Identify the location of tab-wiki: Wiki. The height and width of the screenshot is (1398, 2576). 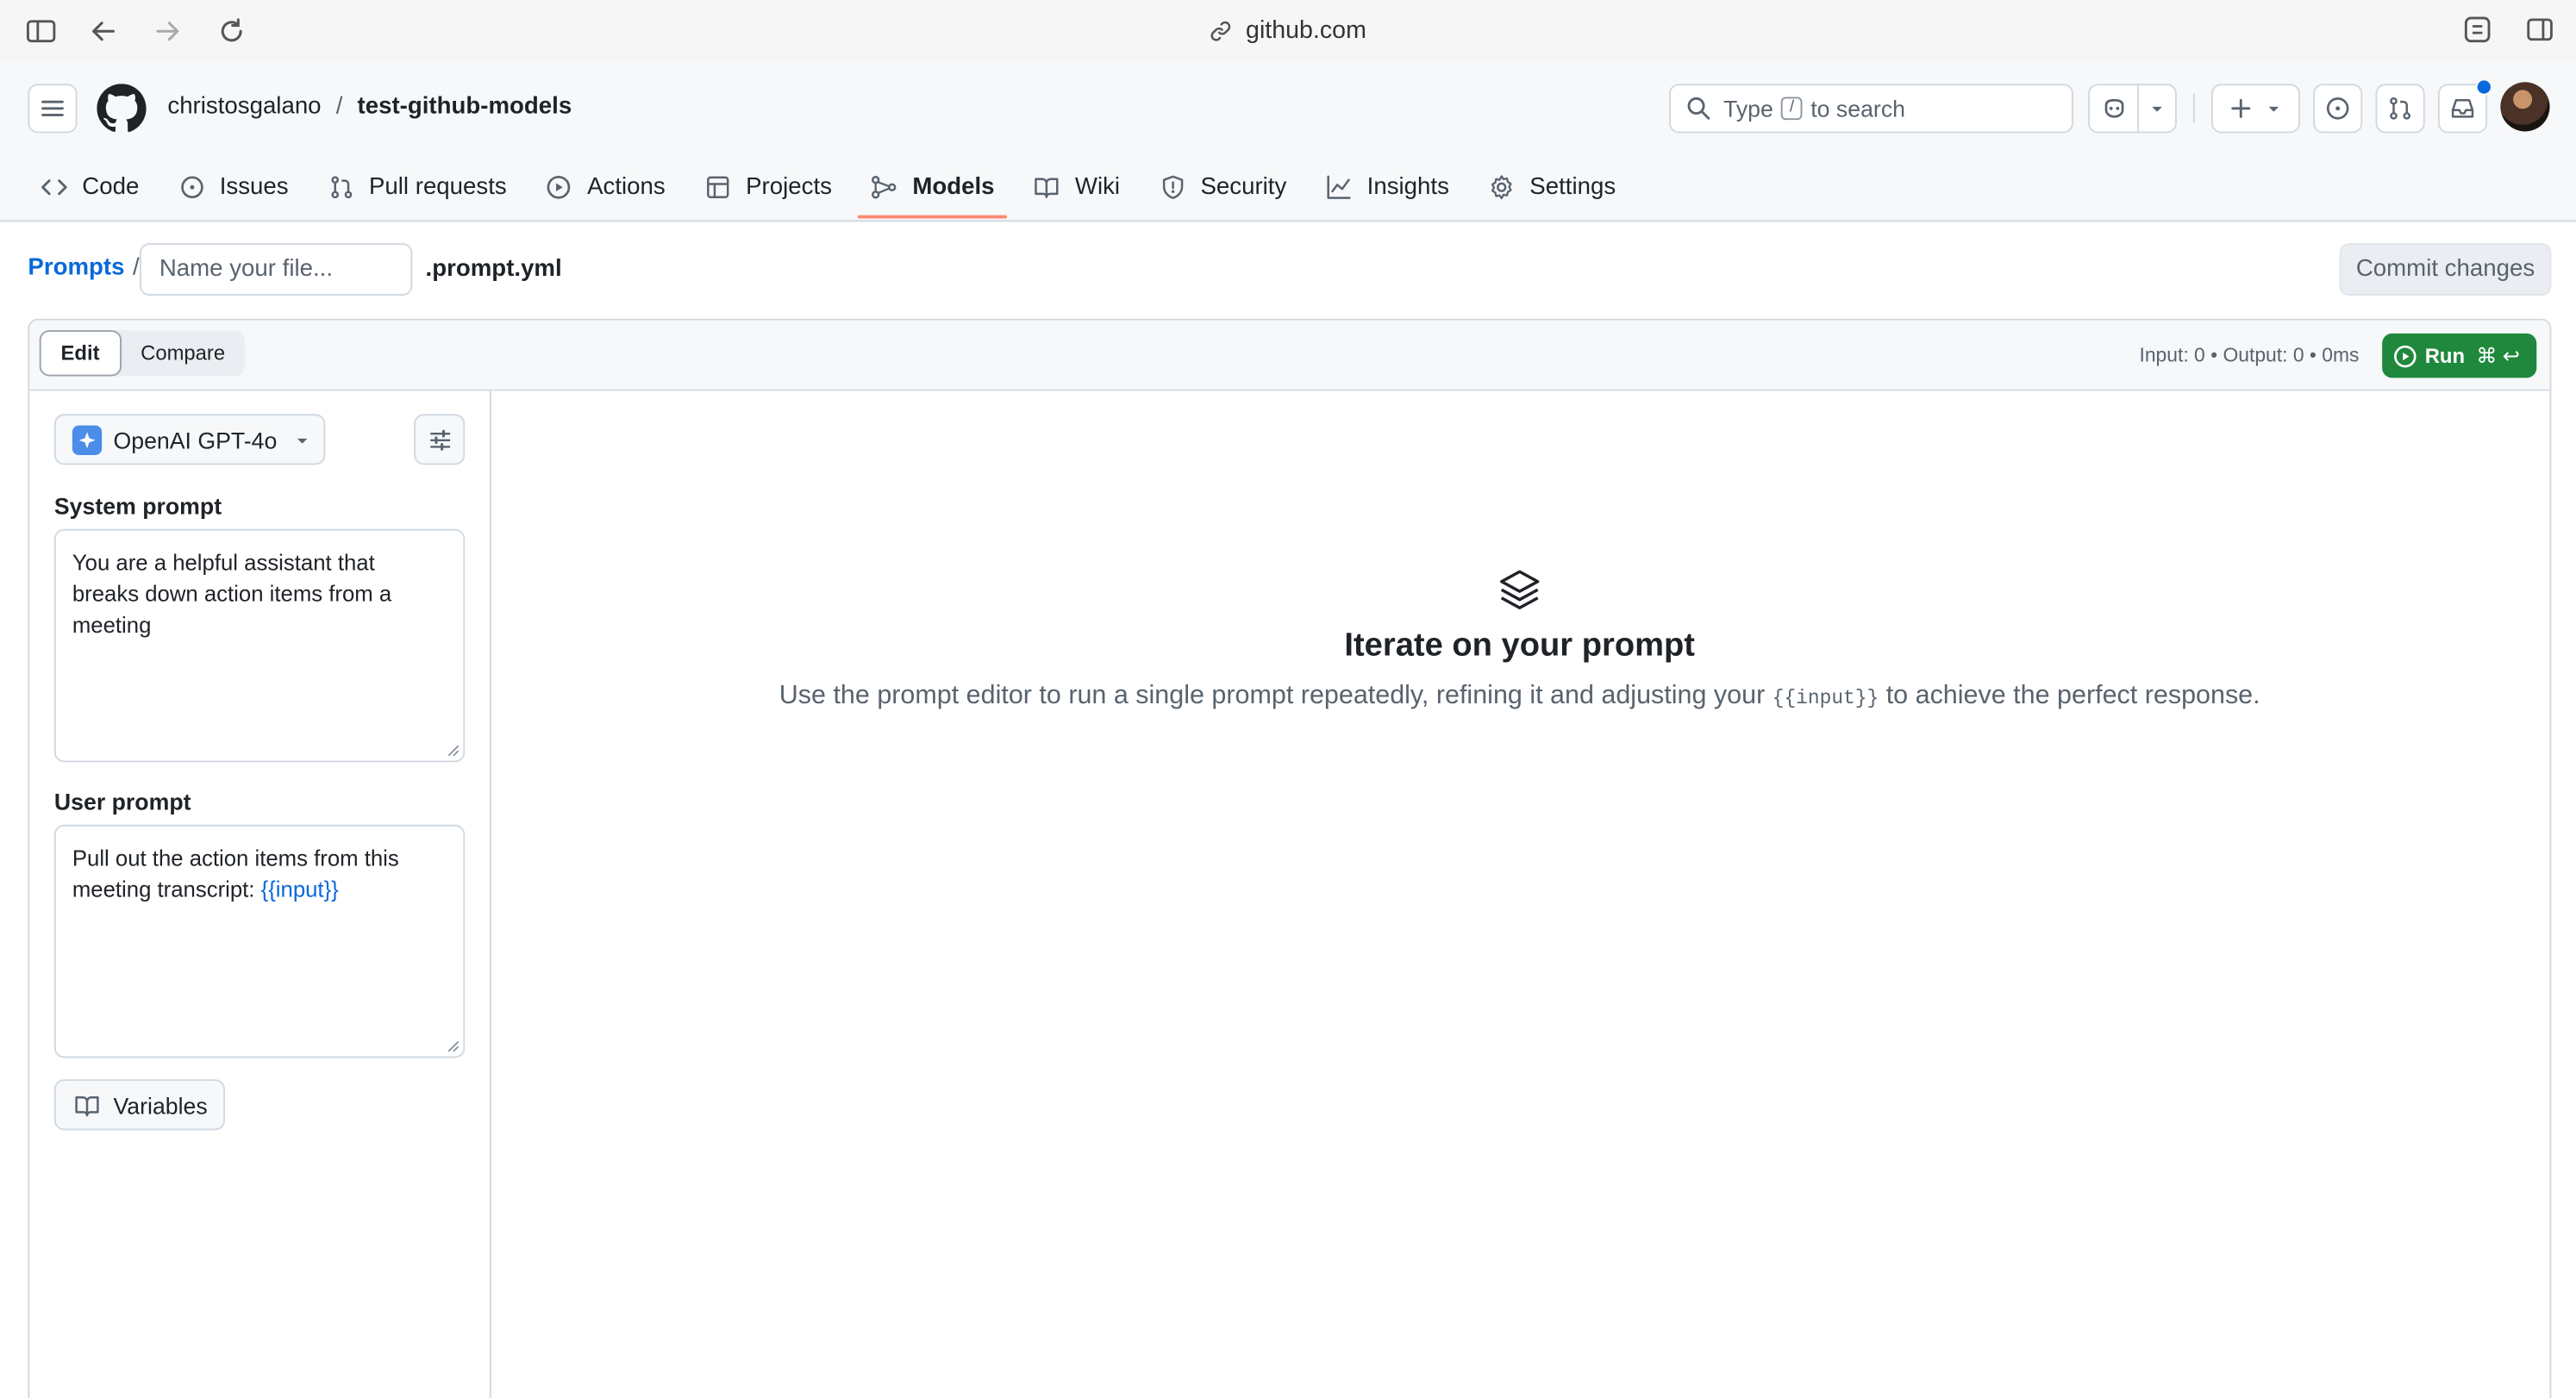
(1077, 188).